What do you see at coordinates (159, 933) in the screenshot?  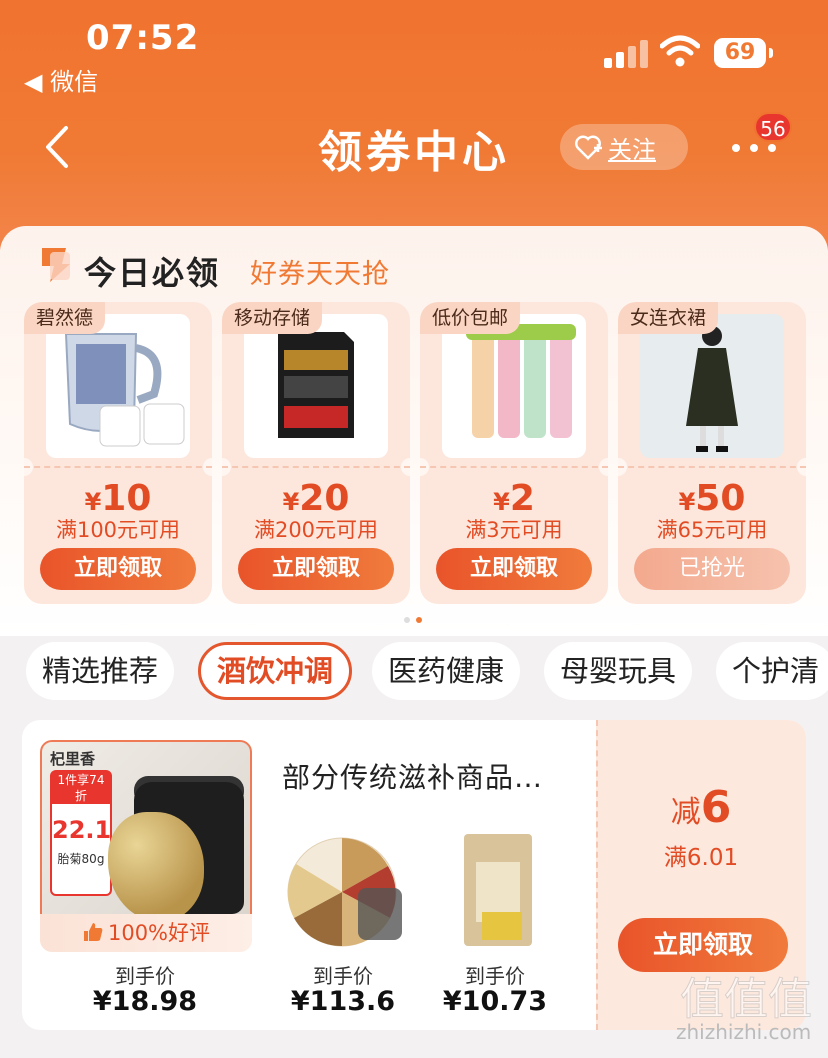 I see `rating-text: 100%好评` at bounding box center [159, 933].